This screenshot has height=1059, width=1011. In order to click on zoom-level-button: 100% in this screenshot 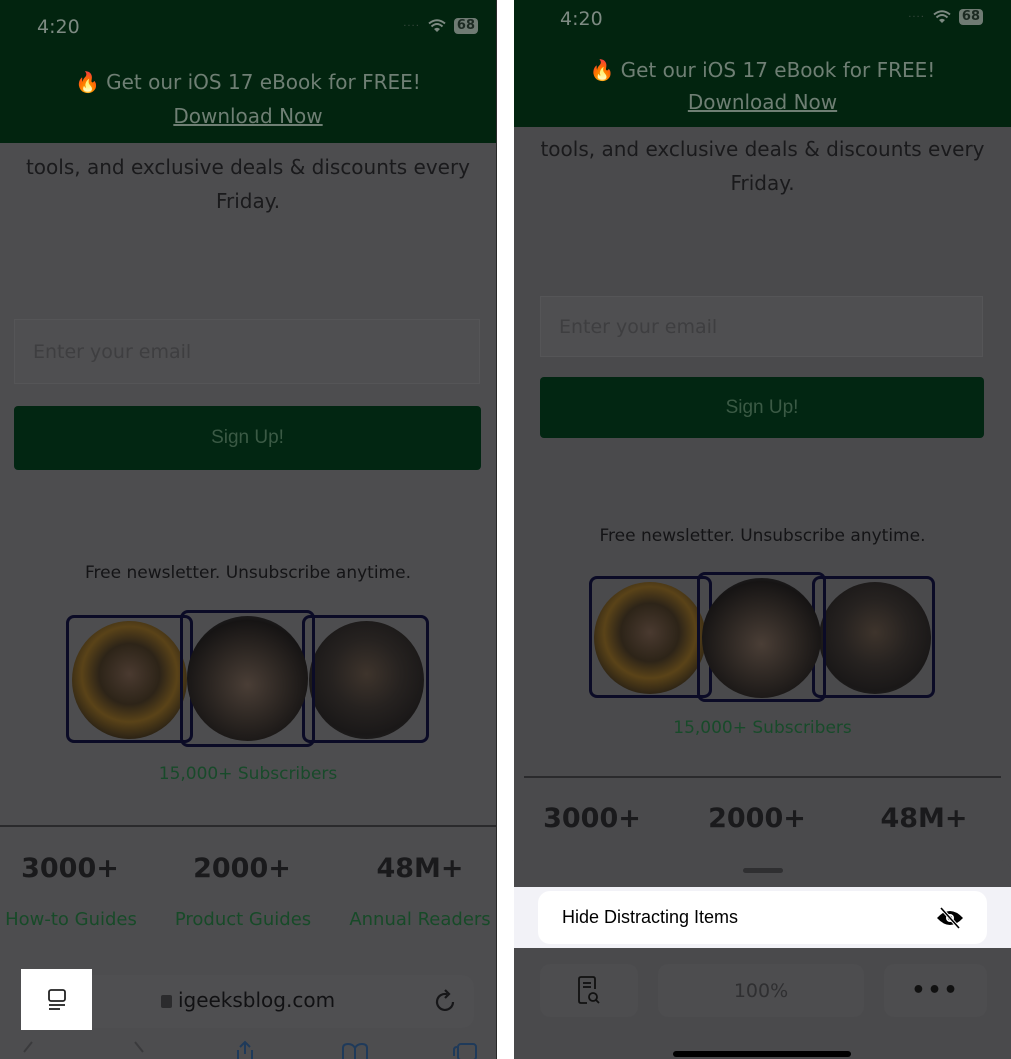, I will do `click(761, 990)`.